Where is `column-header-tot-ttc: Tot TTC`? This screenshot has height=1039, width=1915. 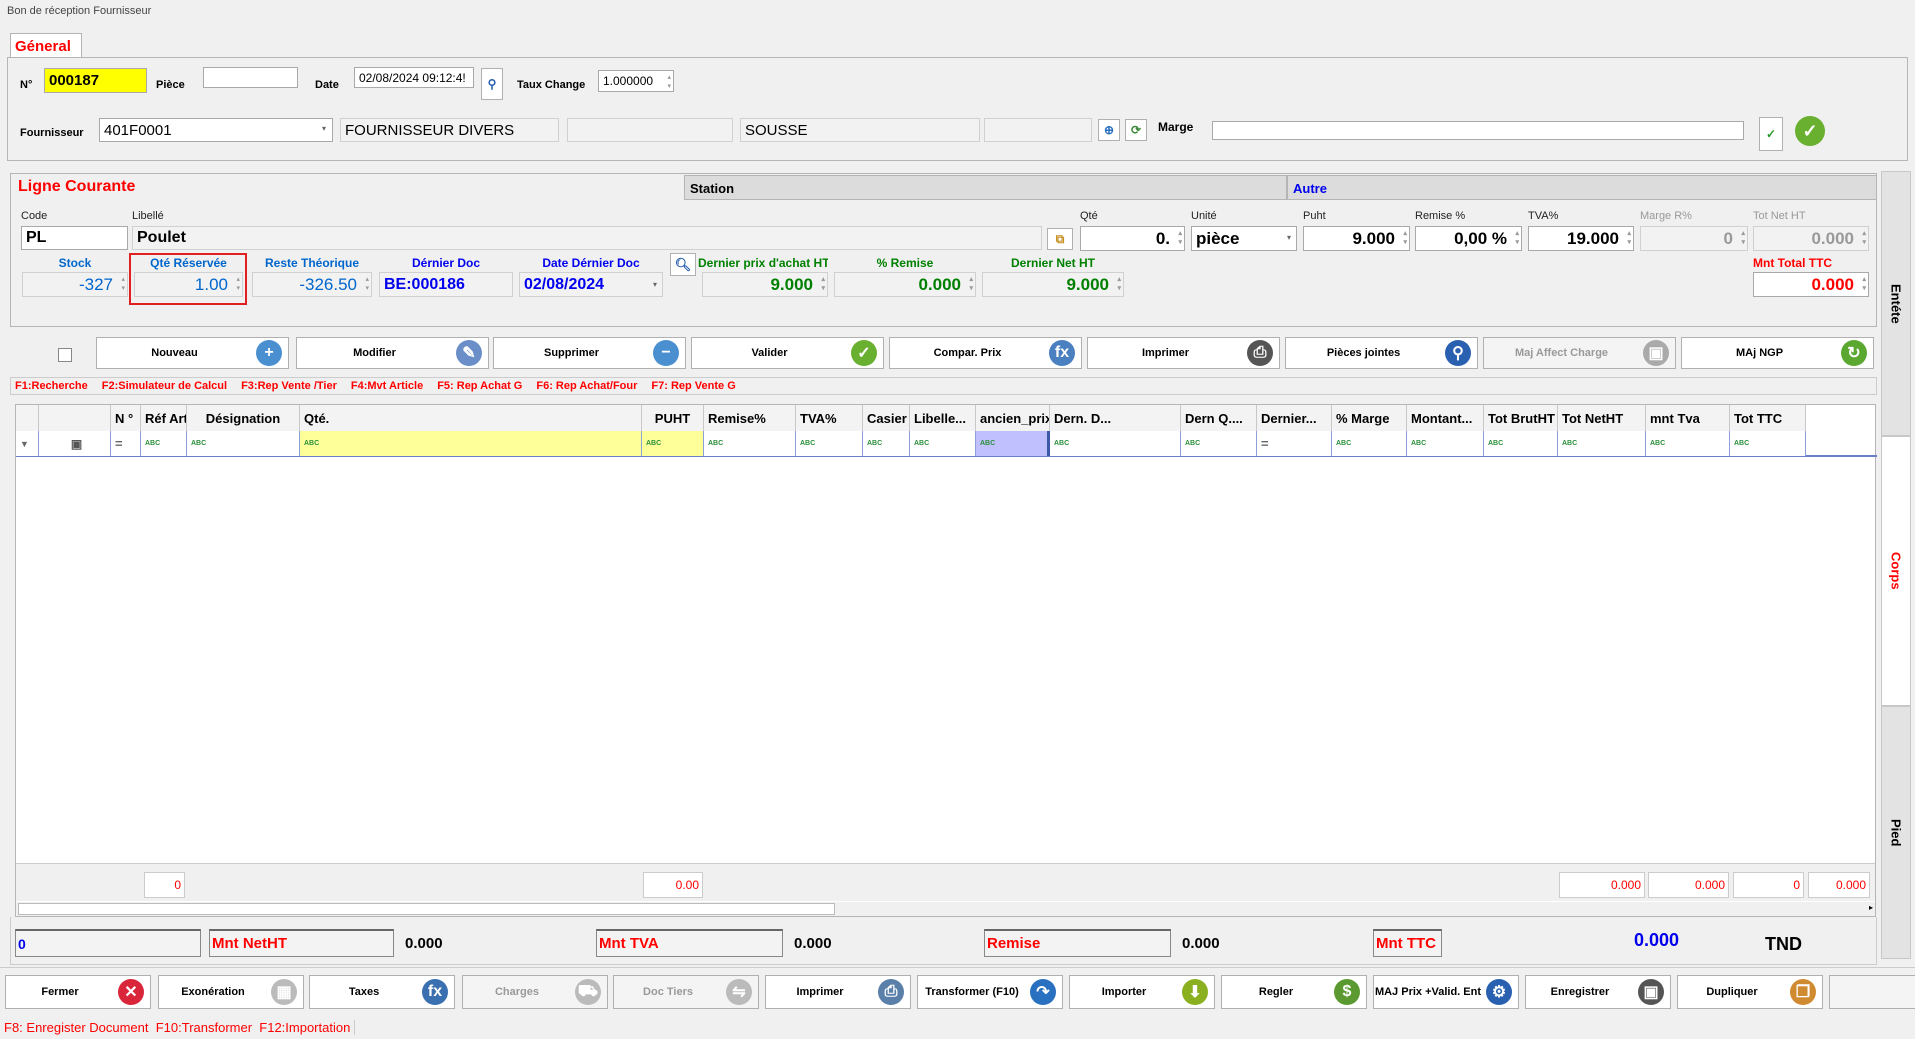
column-header-tot-ttc: Tot TTC is located at coordinates (1768, 418).